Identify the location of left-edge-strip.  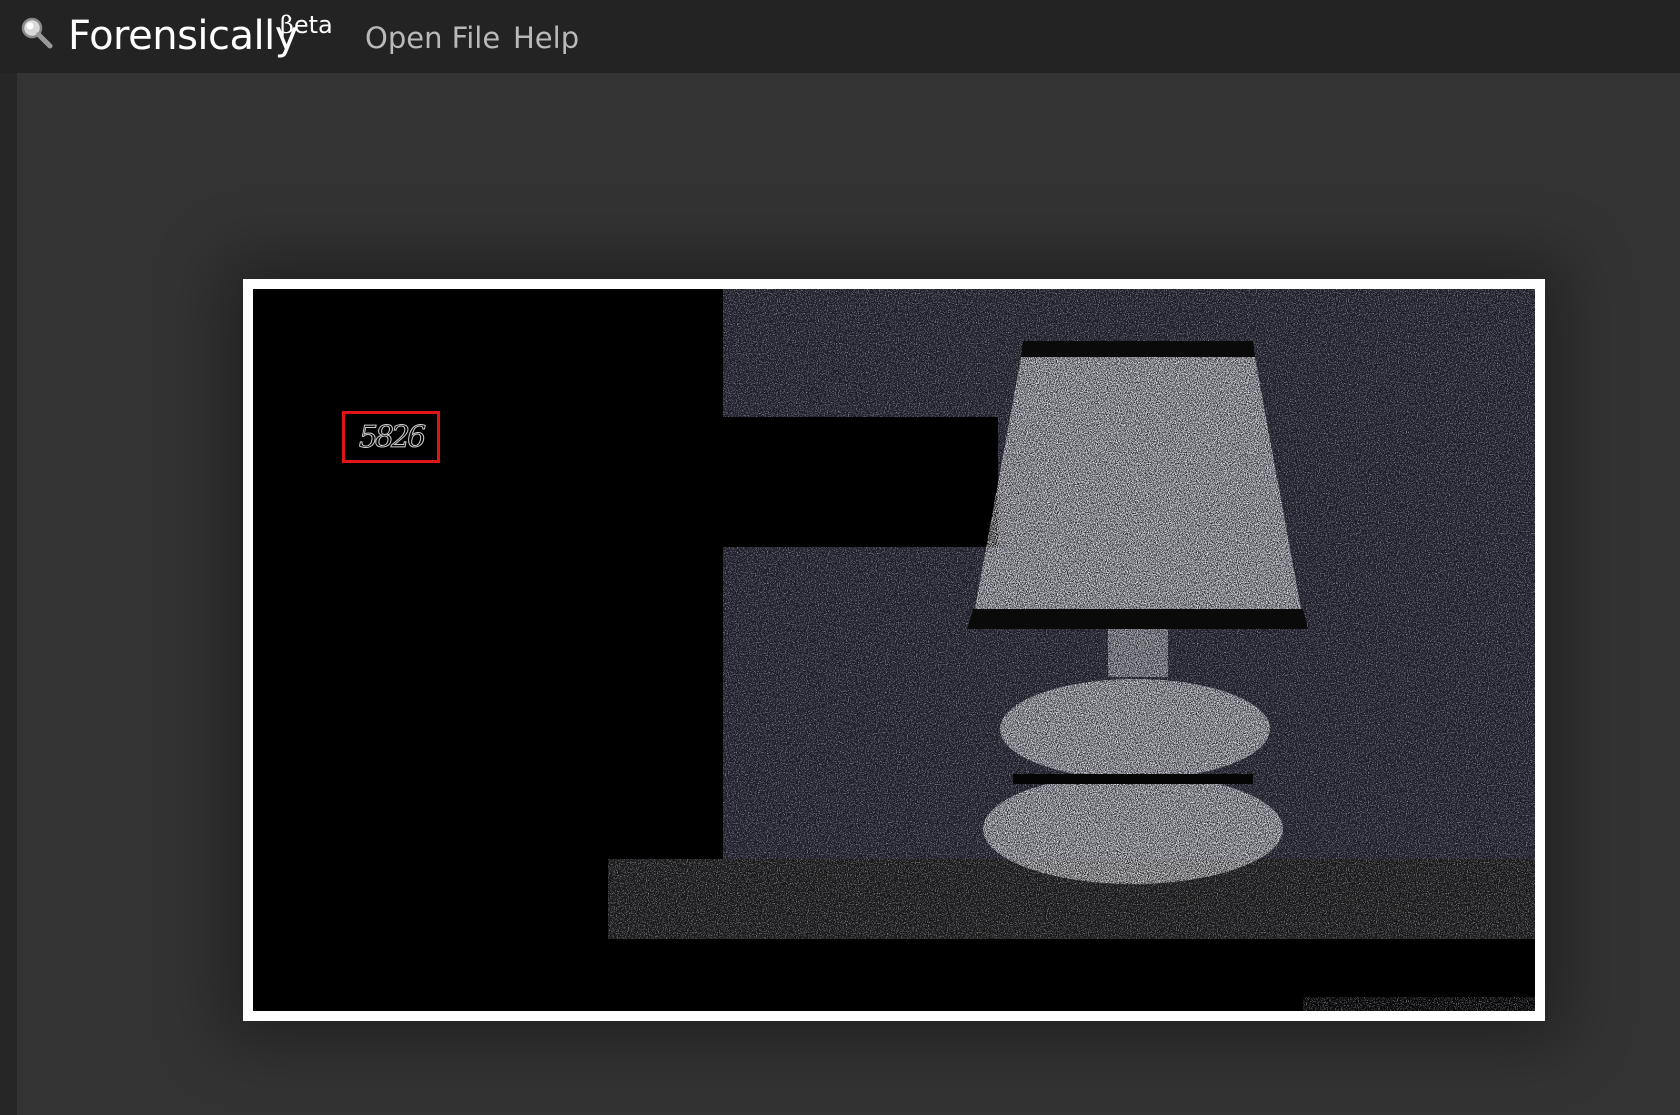
(8, 594).